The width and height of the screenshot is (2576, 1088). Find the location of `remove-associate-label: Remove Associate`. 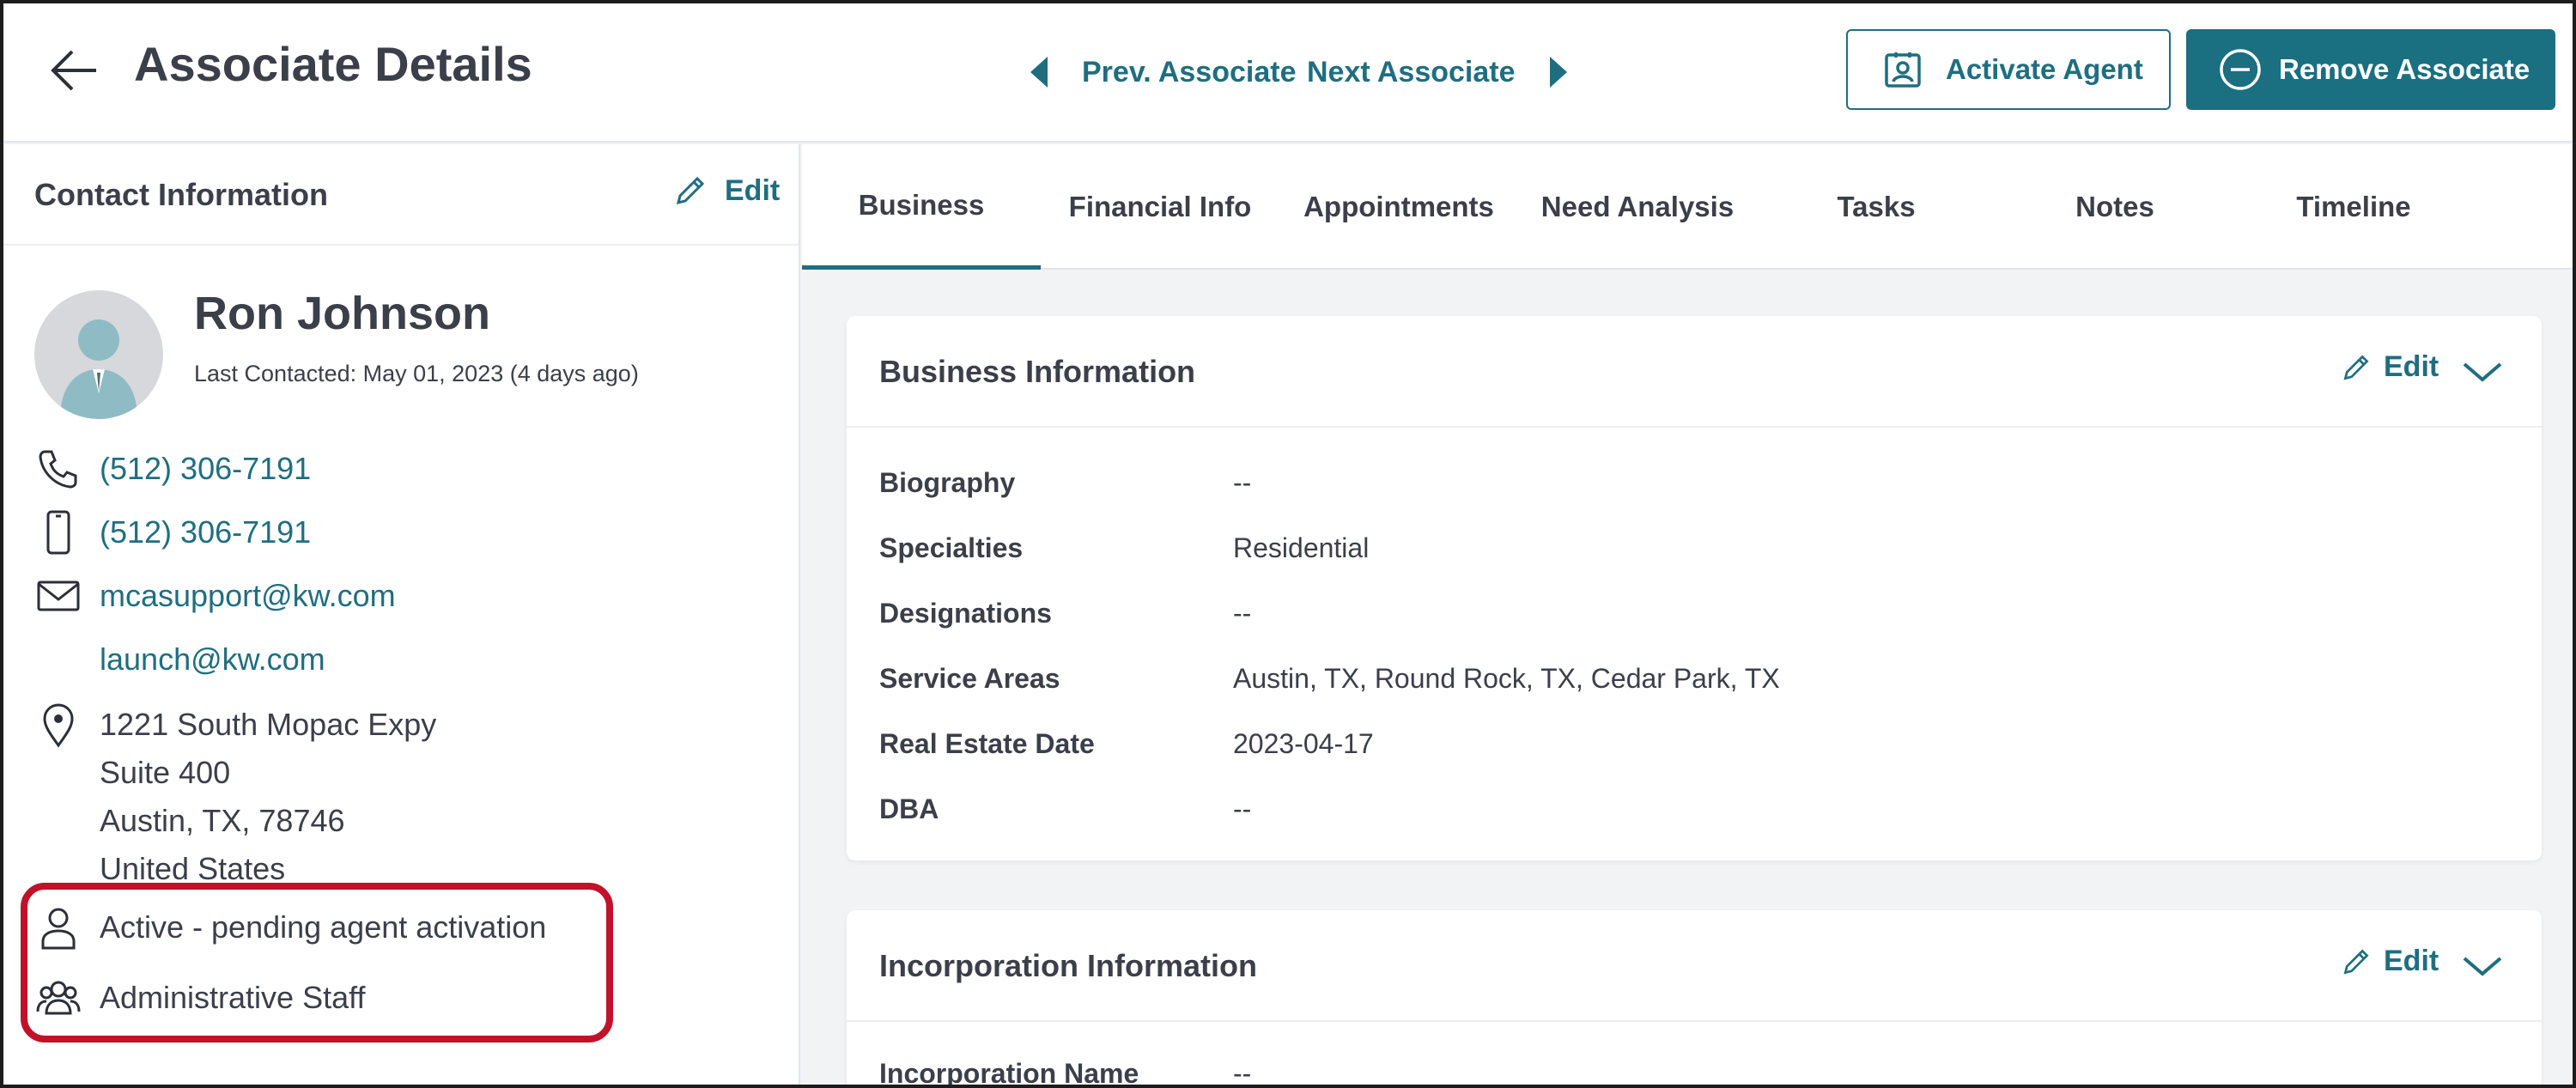

remove-associate-label: Remove Associate is located at coordinates (2405, 69).